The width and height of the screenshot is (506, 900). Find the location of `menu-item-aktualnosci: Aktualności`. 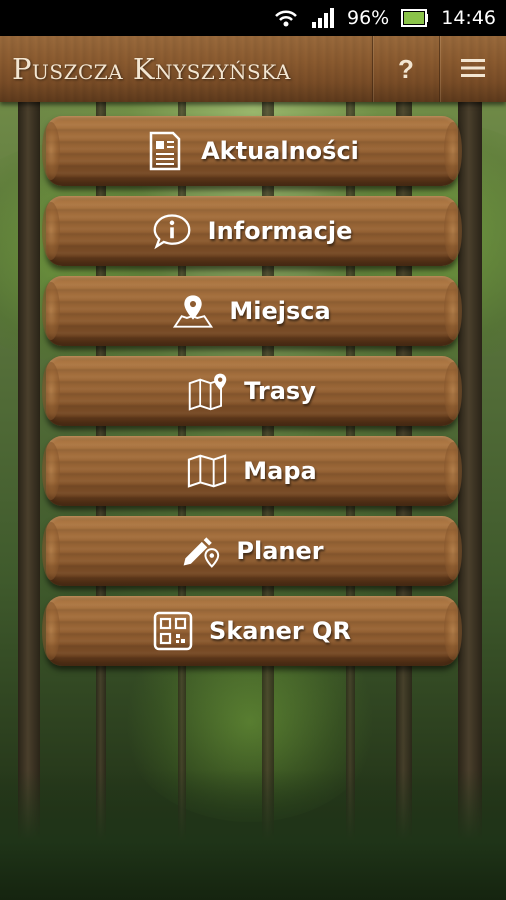

menu-item-aktualnosci: Aktualności is located at coordinates (252, 151).